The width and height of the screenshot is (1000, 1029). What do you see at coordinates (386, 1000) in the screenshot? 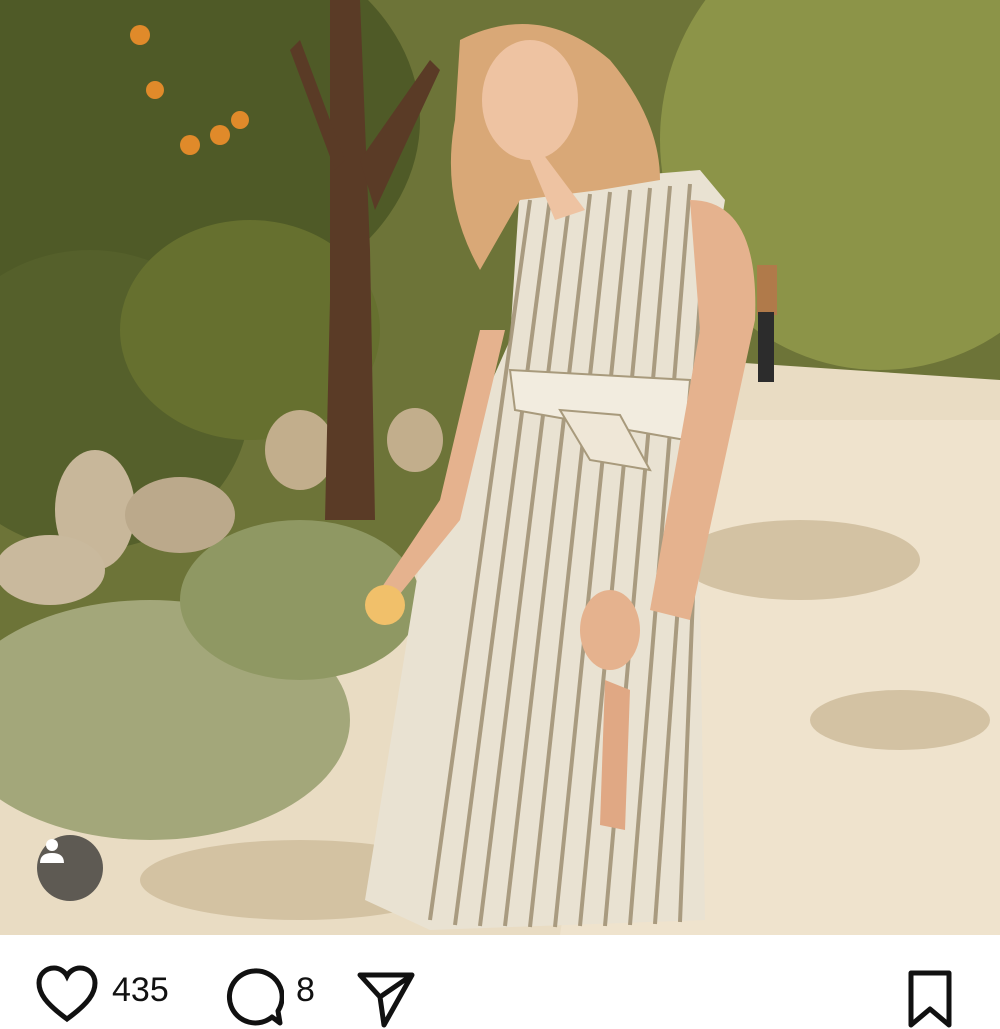
I see `send-paper-plane-icon` at bounding box center [386, 1000].